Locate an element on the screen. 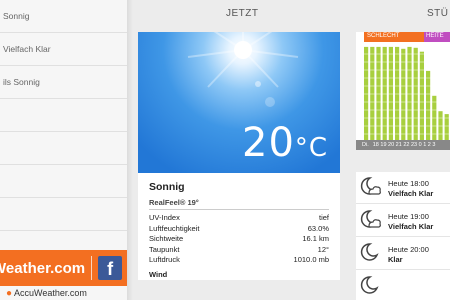  detail-value: 63.0% is located at coordinates (318, 228).